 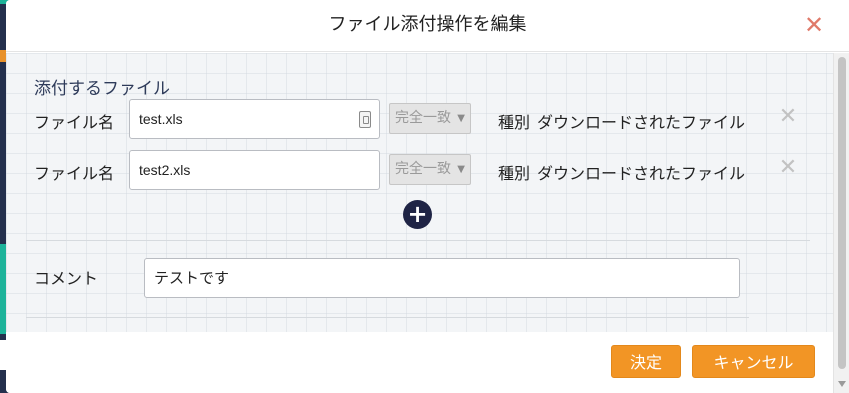 What do you see at coordinates (753, 361) in the screenshot?
I see `cancel-button: キャンセル` at bounding box center [753, 361].